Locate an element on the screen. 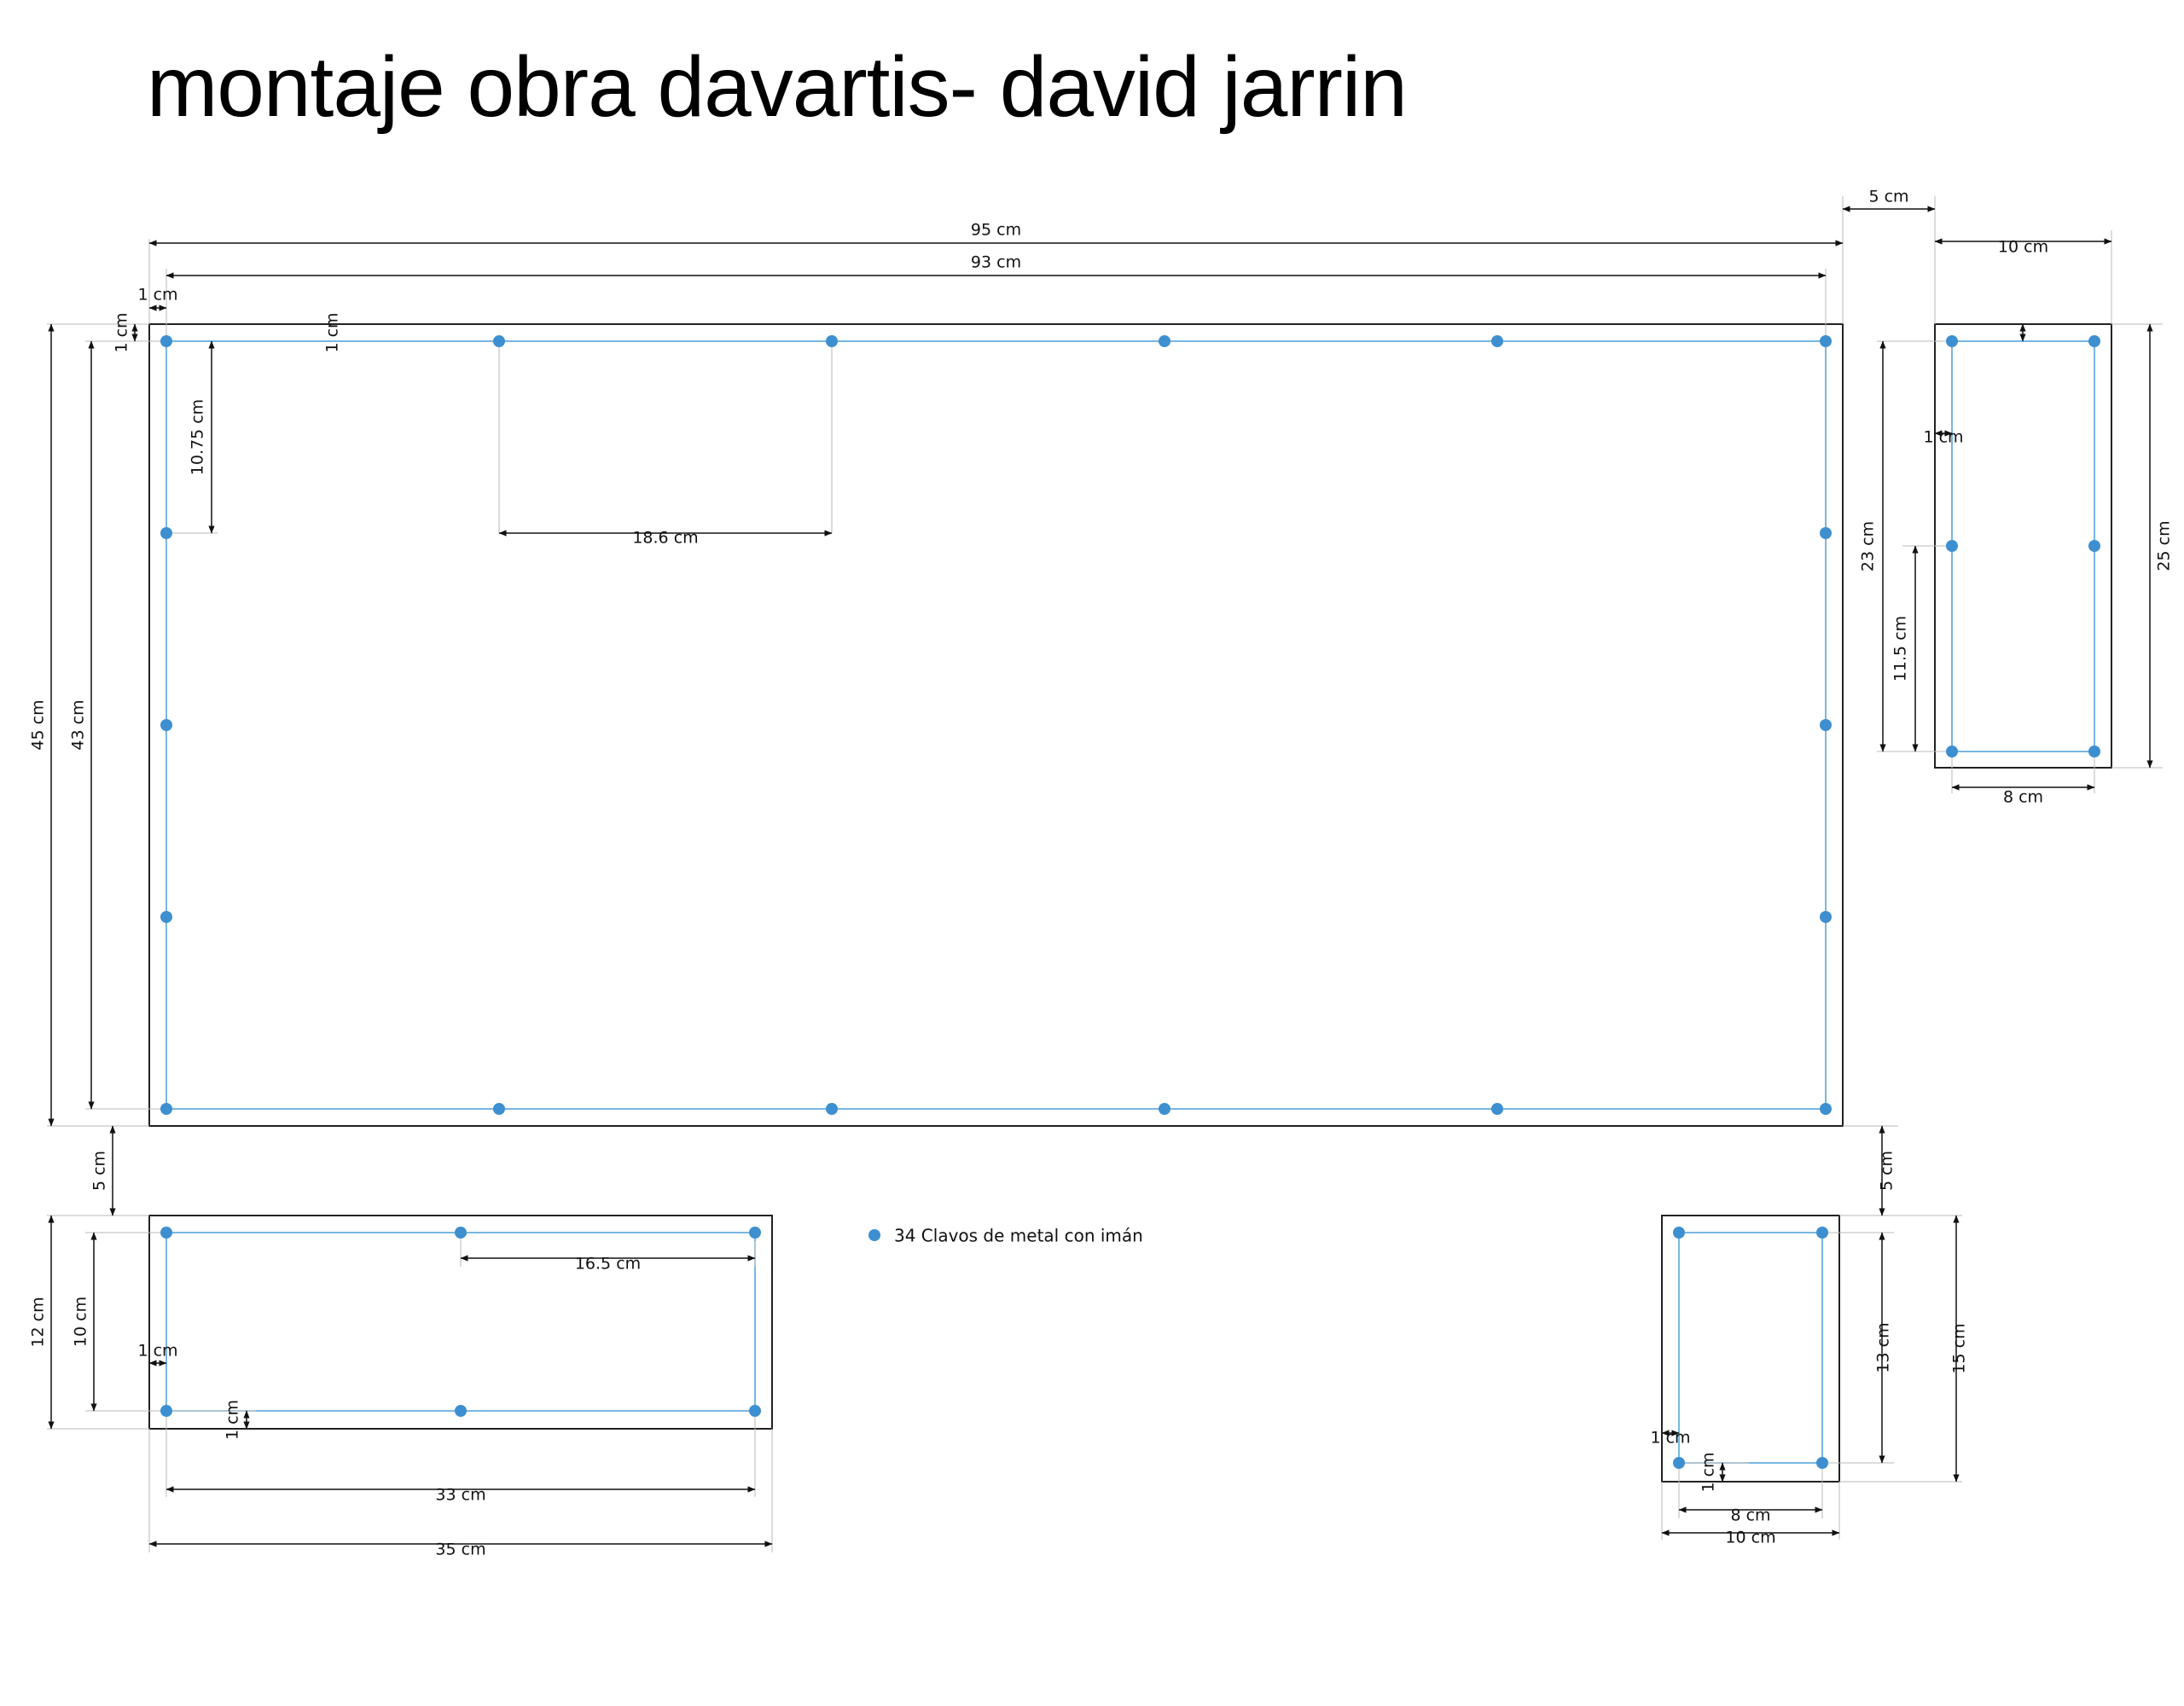 Image resolution: width=2184 pixels, height=1706 pixels. dimension-label: 25 cm is located at coordinates (2164, 545).